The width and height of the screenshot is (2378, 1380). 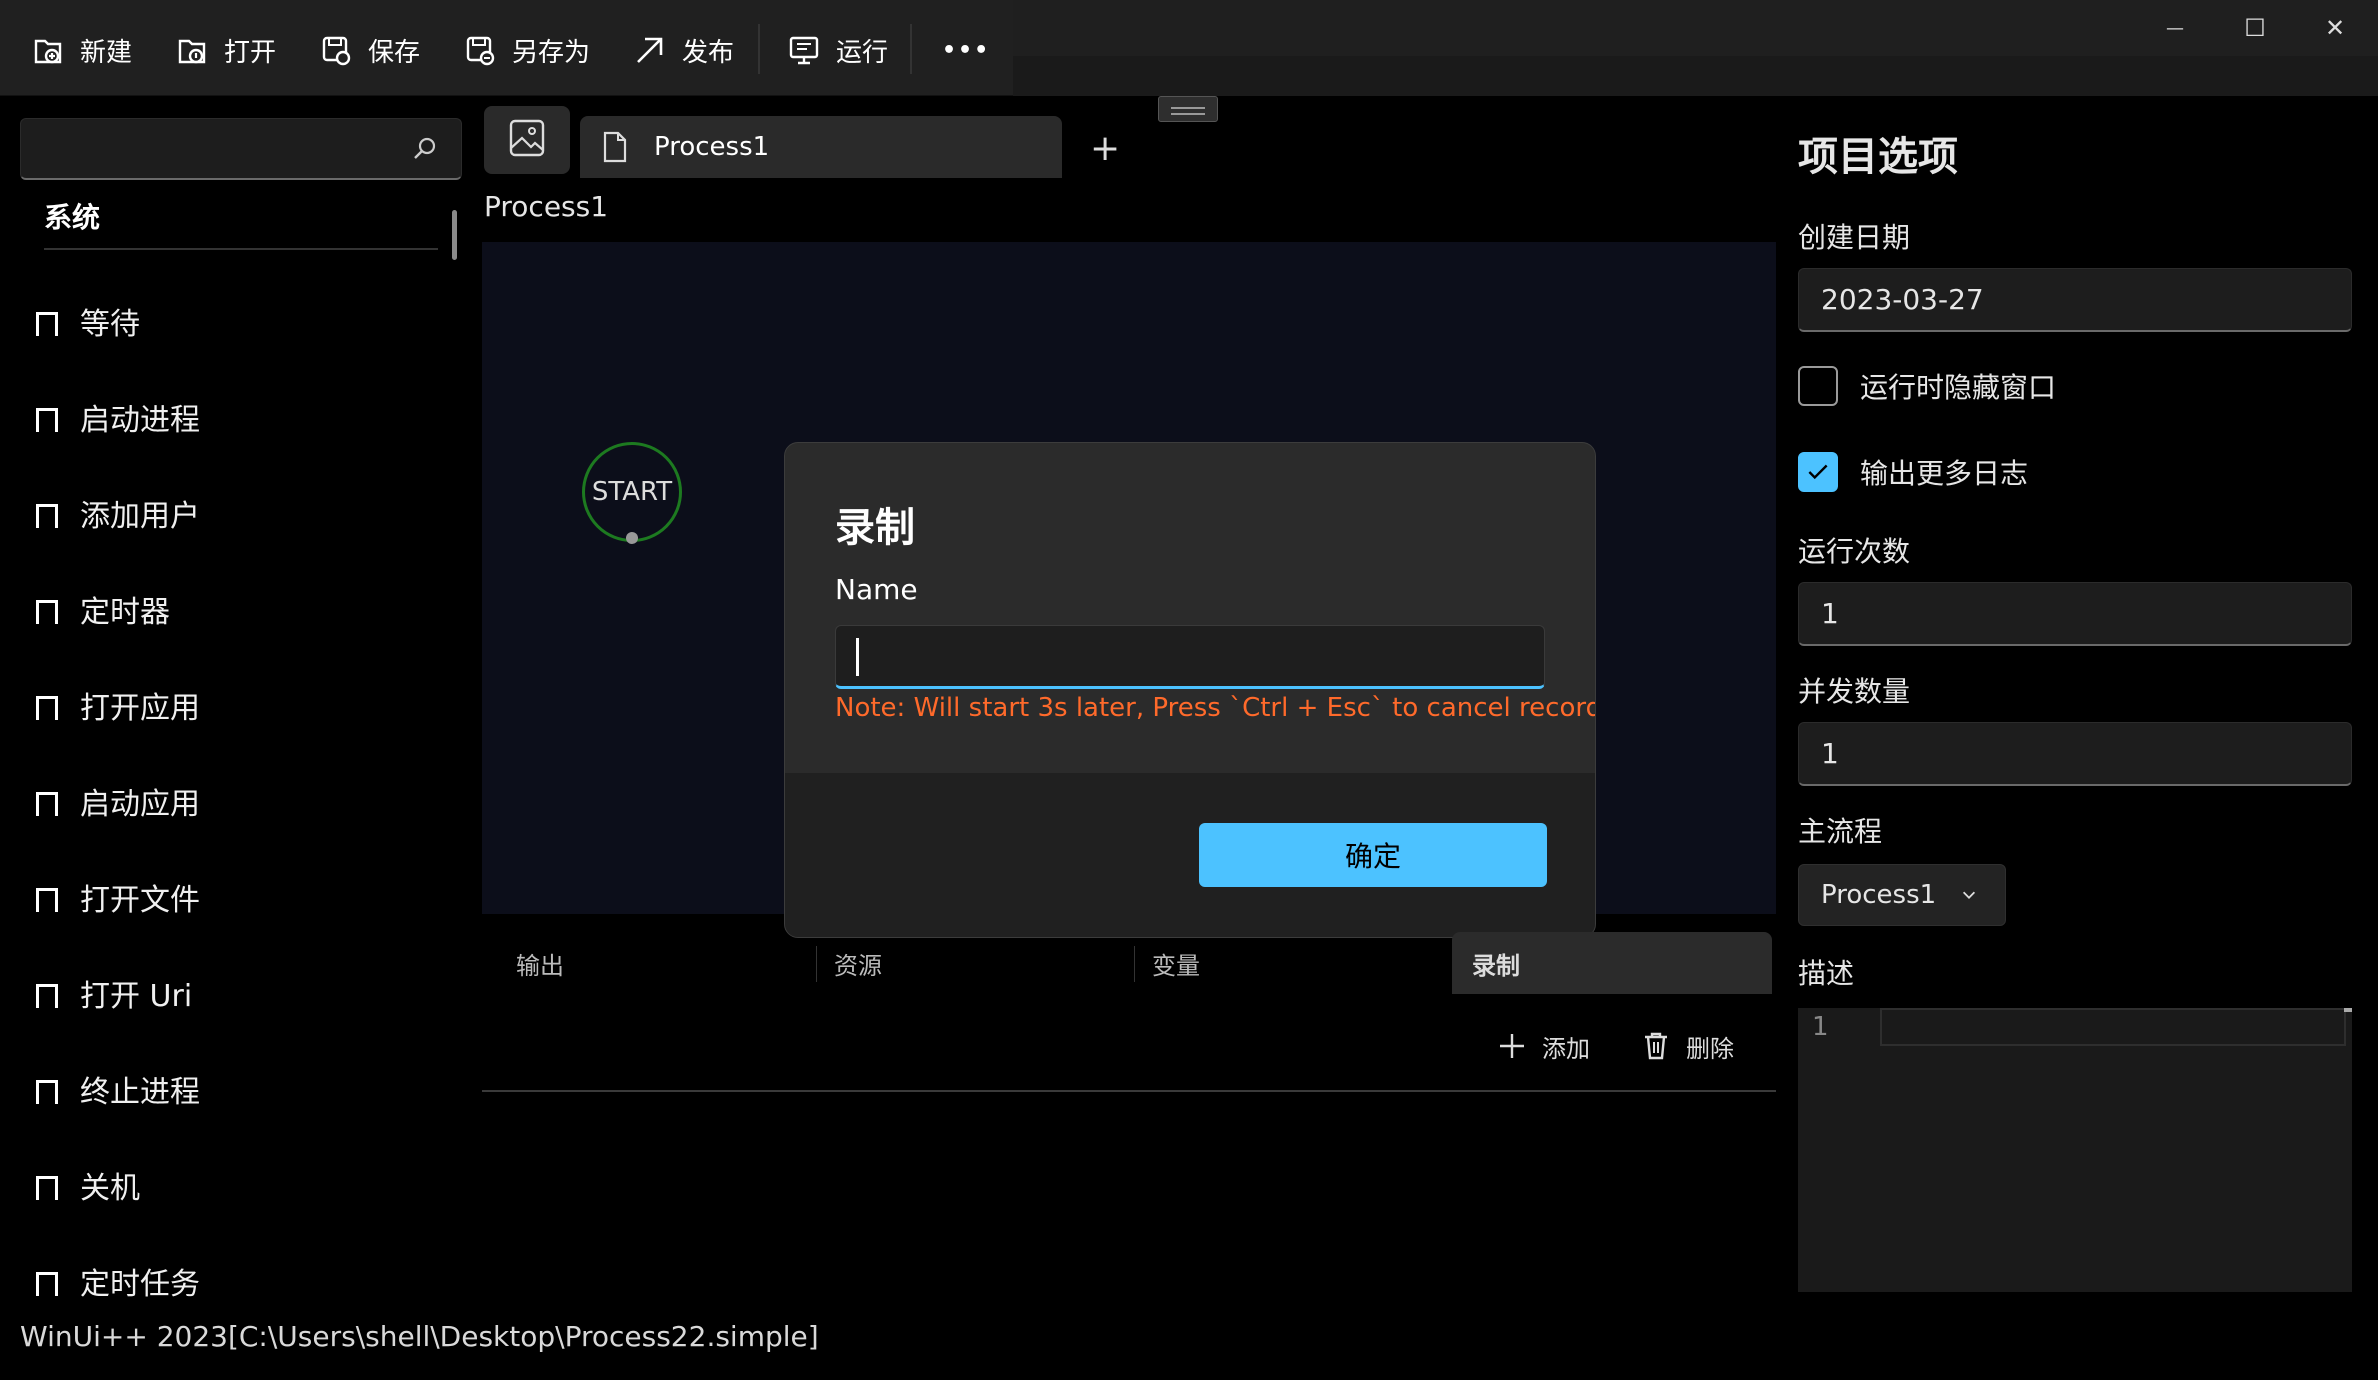 I want to click on sidebar-scrollbar, so click(x=454, y=235).